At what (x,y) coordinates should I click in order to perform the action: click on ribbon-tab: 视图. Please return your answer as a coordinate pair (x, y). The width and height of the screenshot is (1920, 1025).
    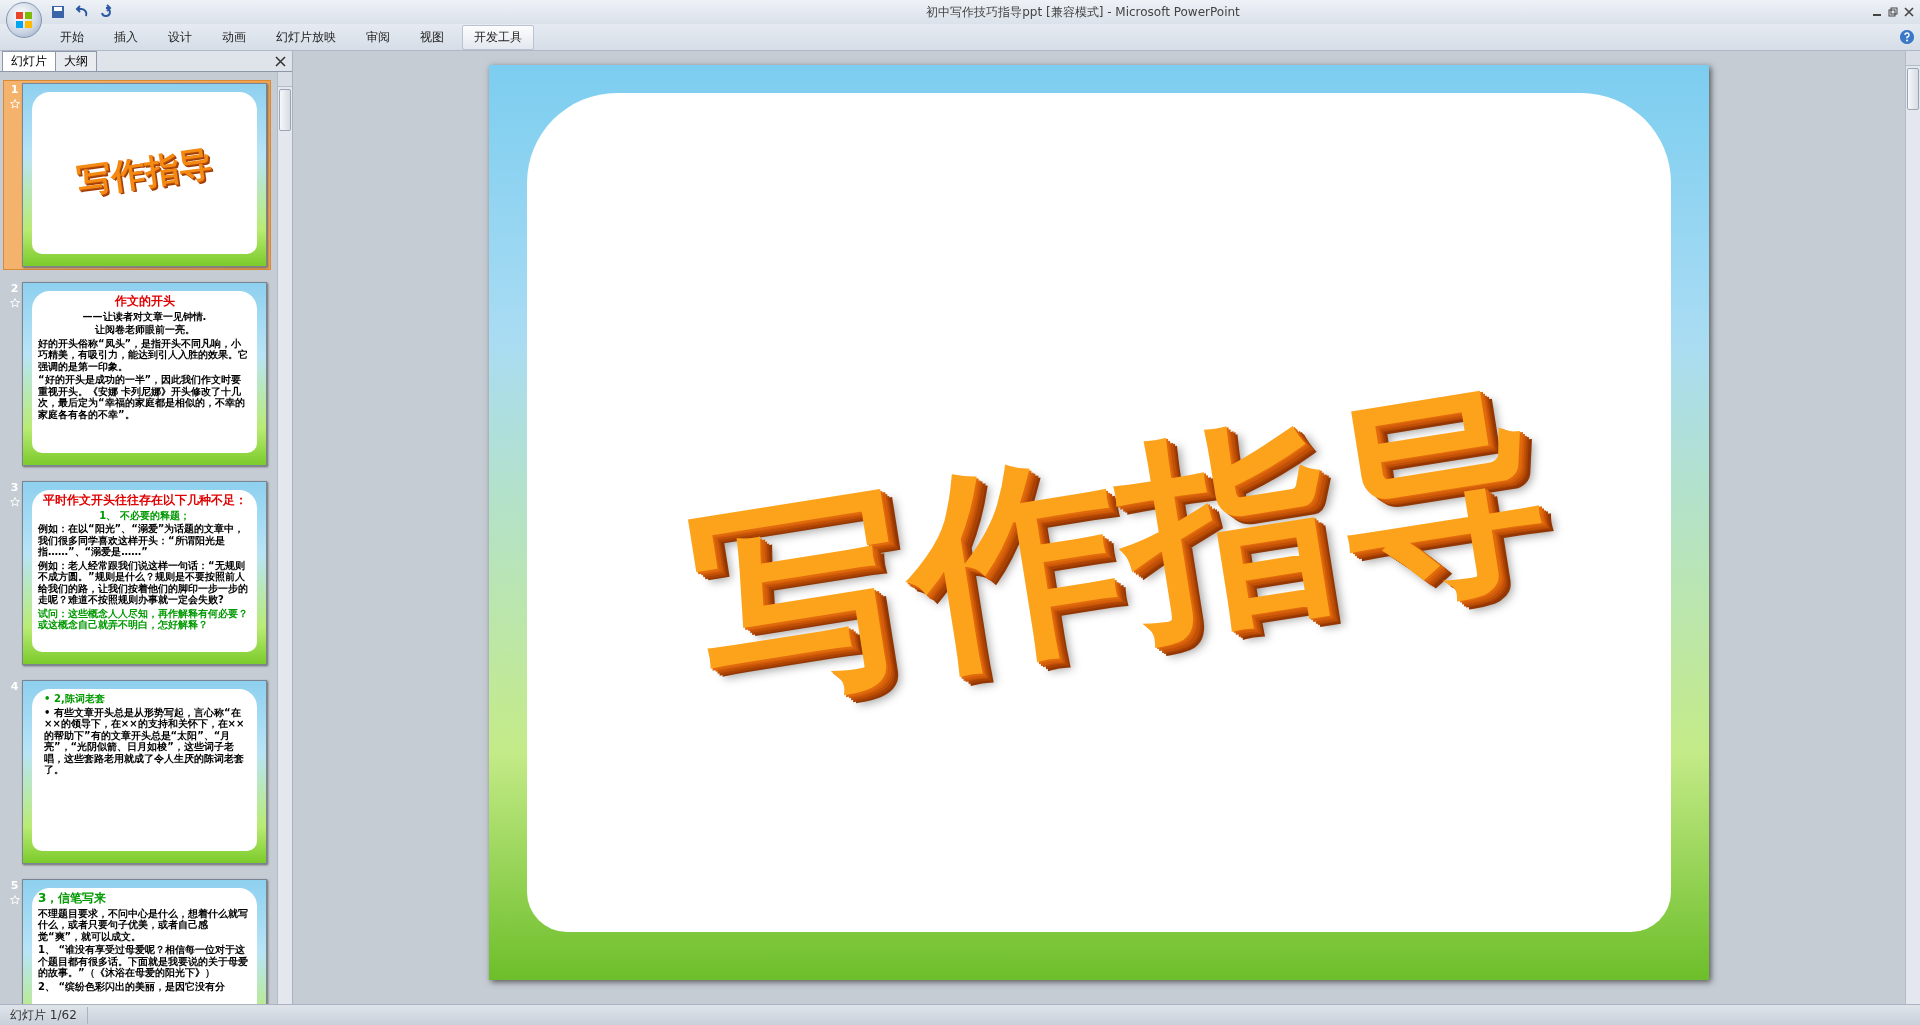
    Looking at the image, I should click on (432, 37).